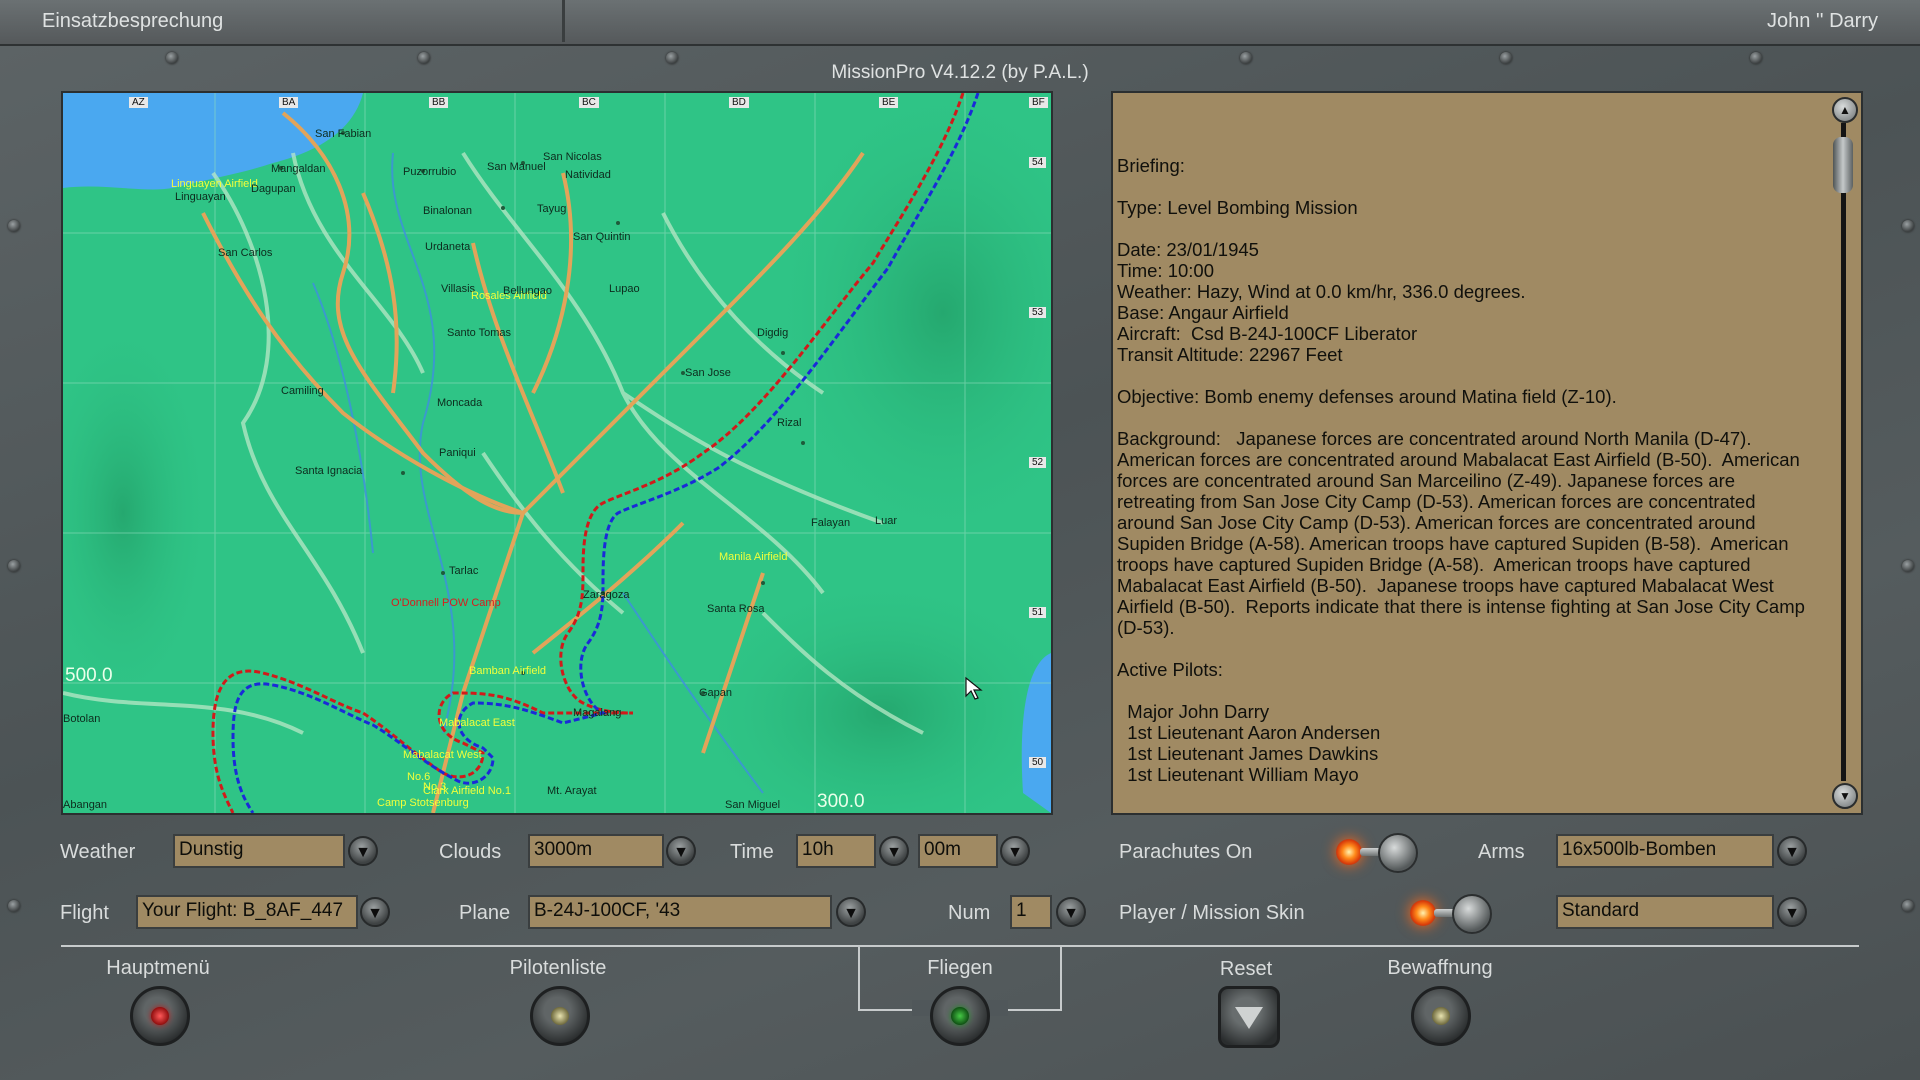  Describe the element at coordinates (446, 603) in the screenshot. I see `map-camp-label: O'Donnell POW Camp` at that location.